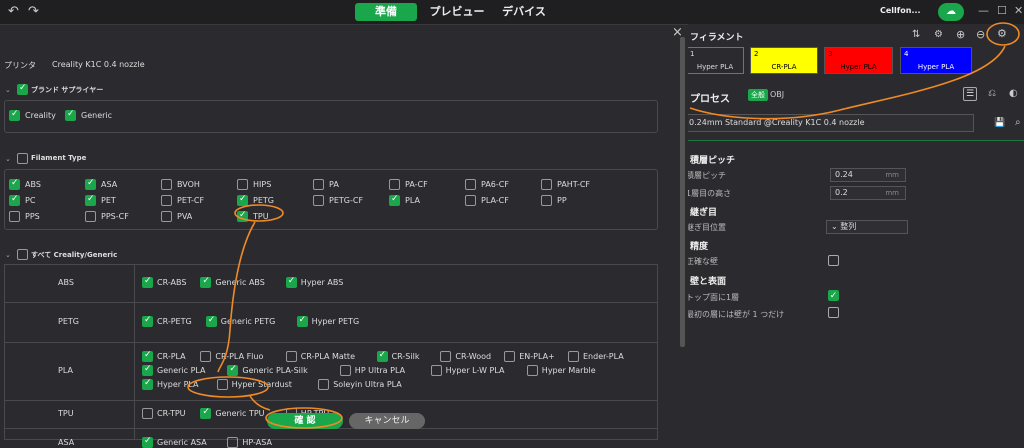 Image resolution: width=1024 pixels, height=448 pixels. I want to click on type-pp-checkbox, so click(546, 200).